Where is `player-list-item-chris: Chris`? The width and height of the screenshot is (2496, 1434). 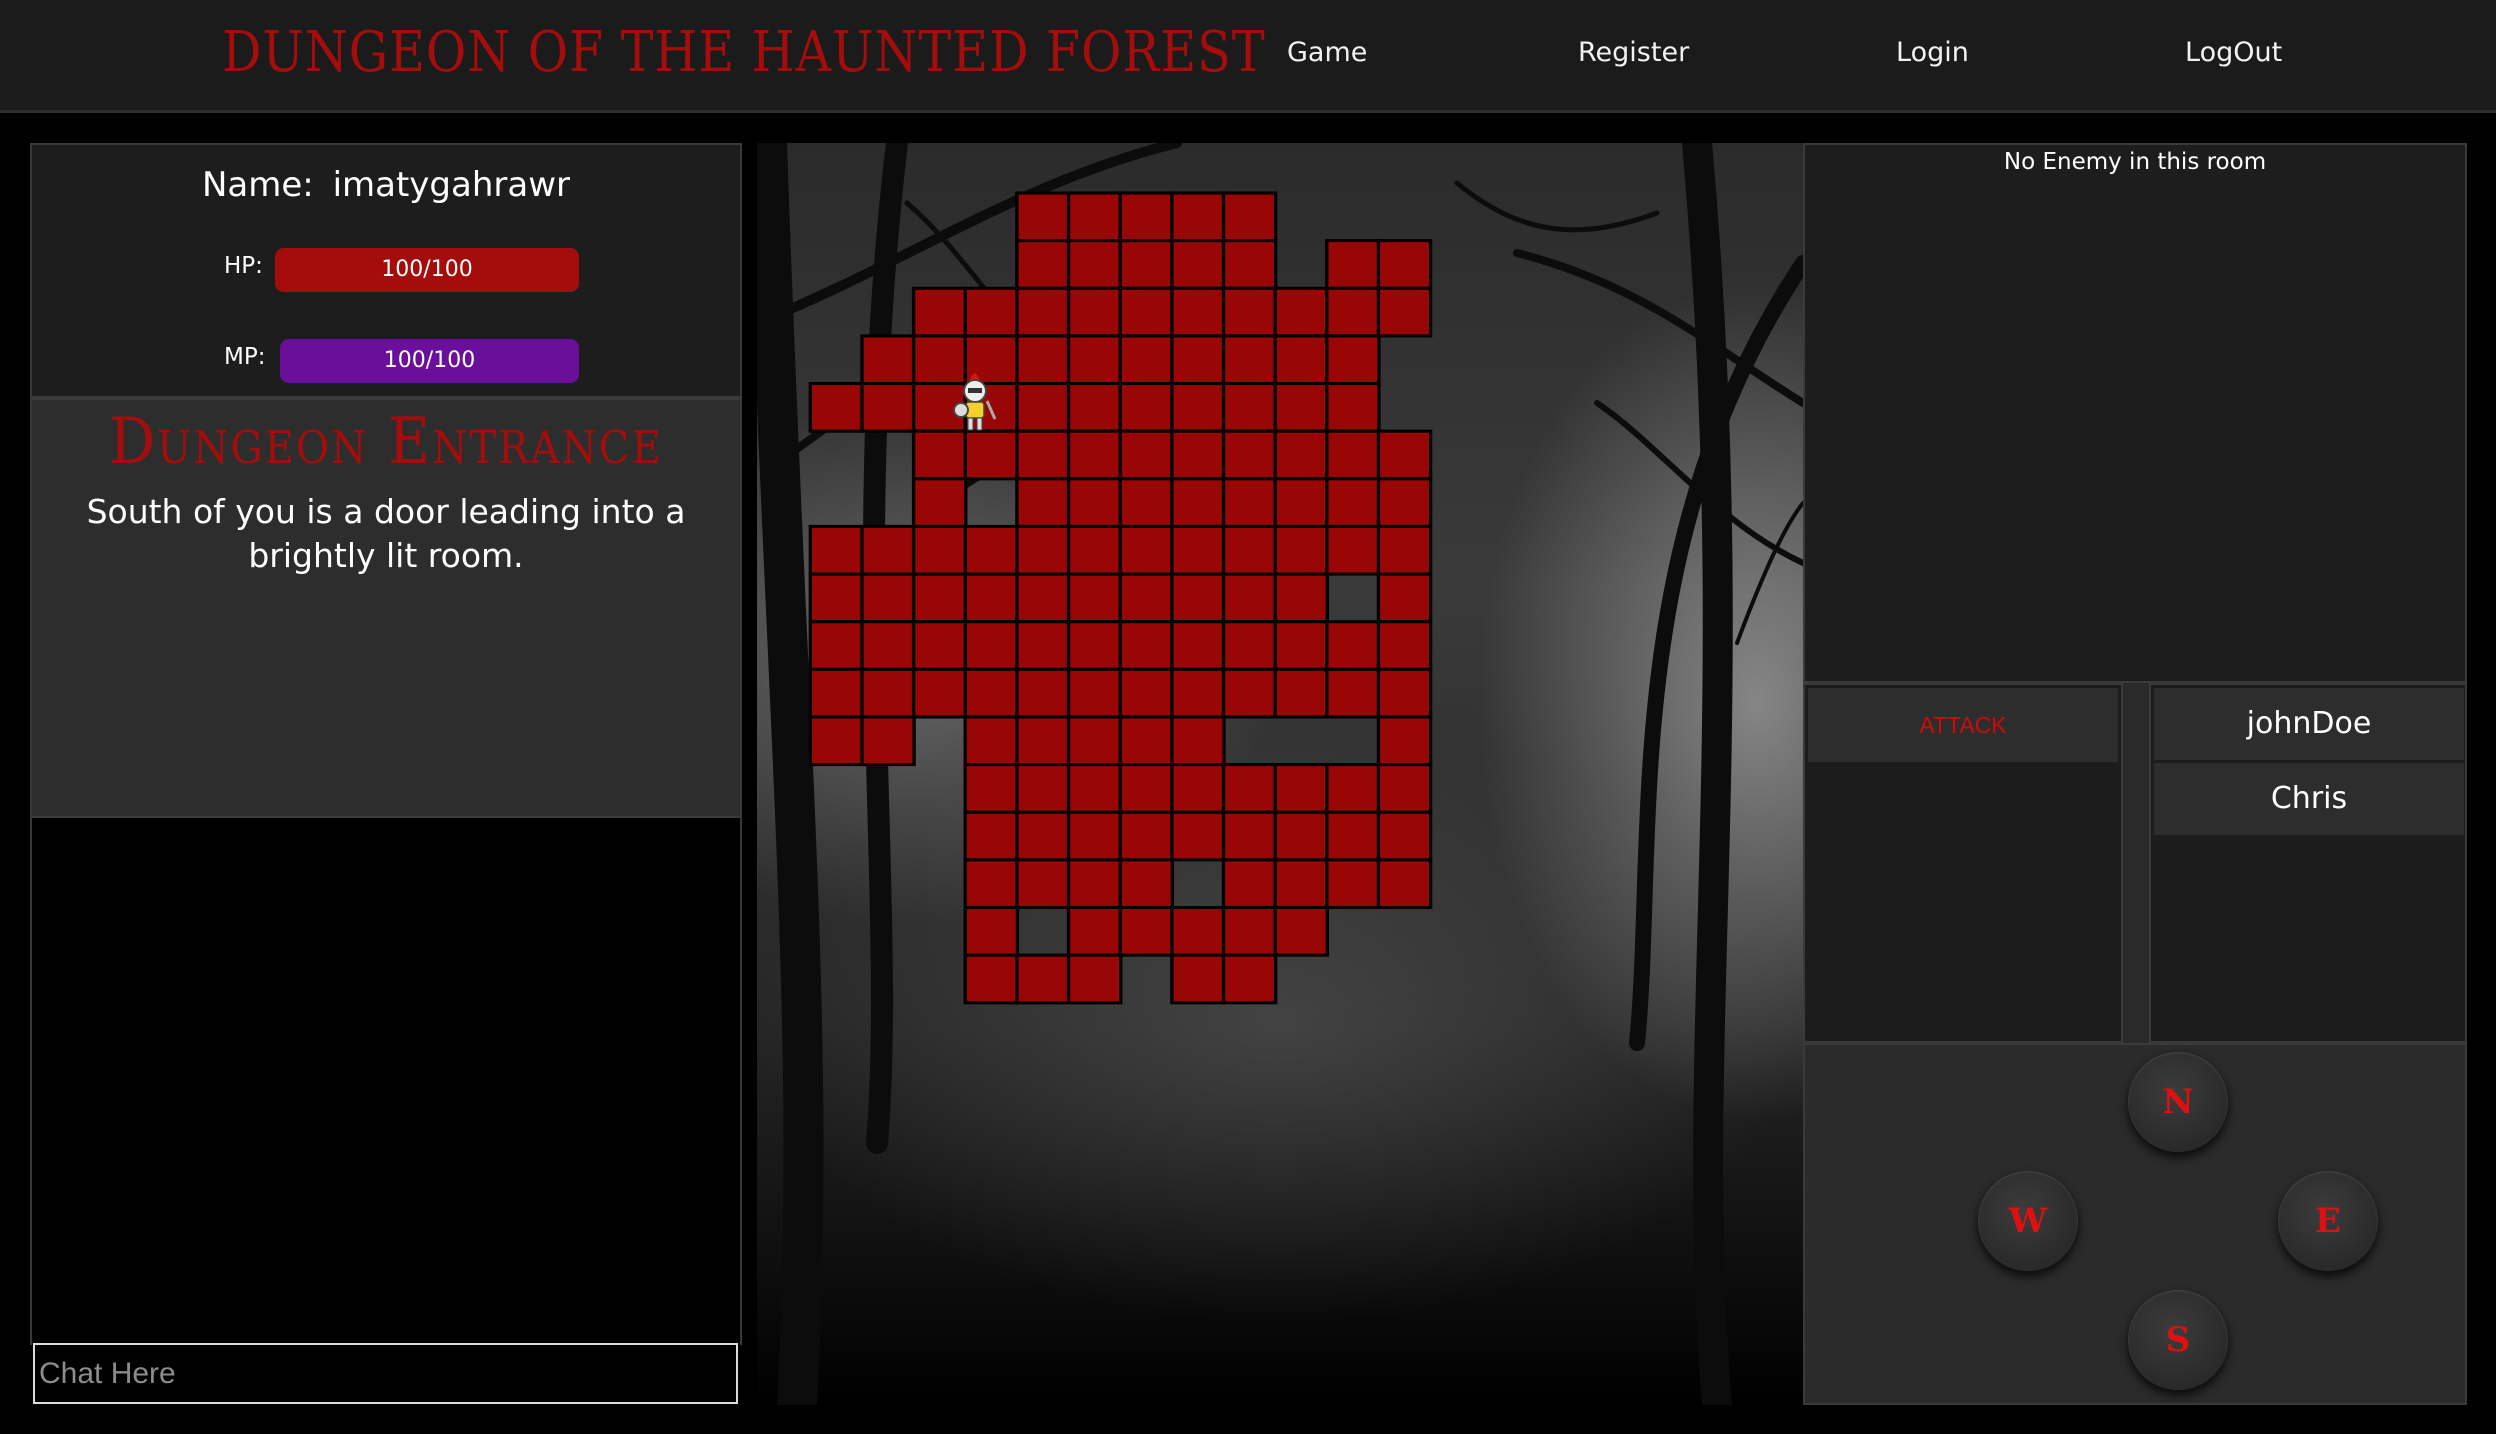 player-list-item-chris: Chris is located at coordinates (2309, 799).